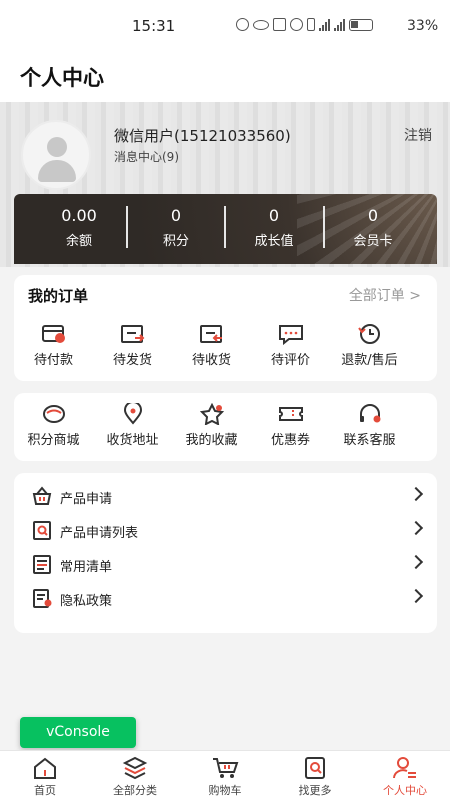 Image resolution: width=450 pixels, height=800 pixels. I want to click on tab-label: 全部分类, so click(135, 790).